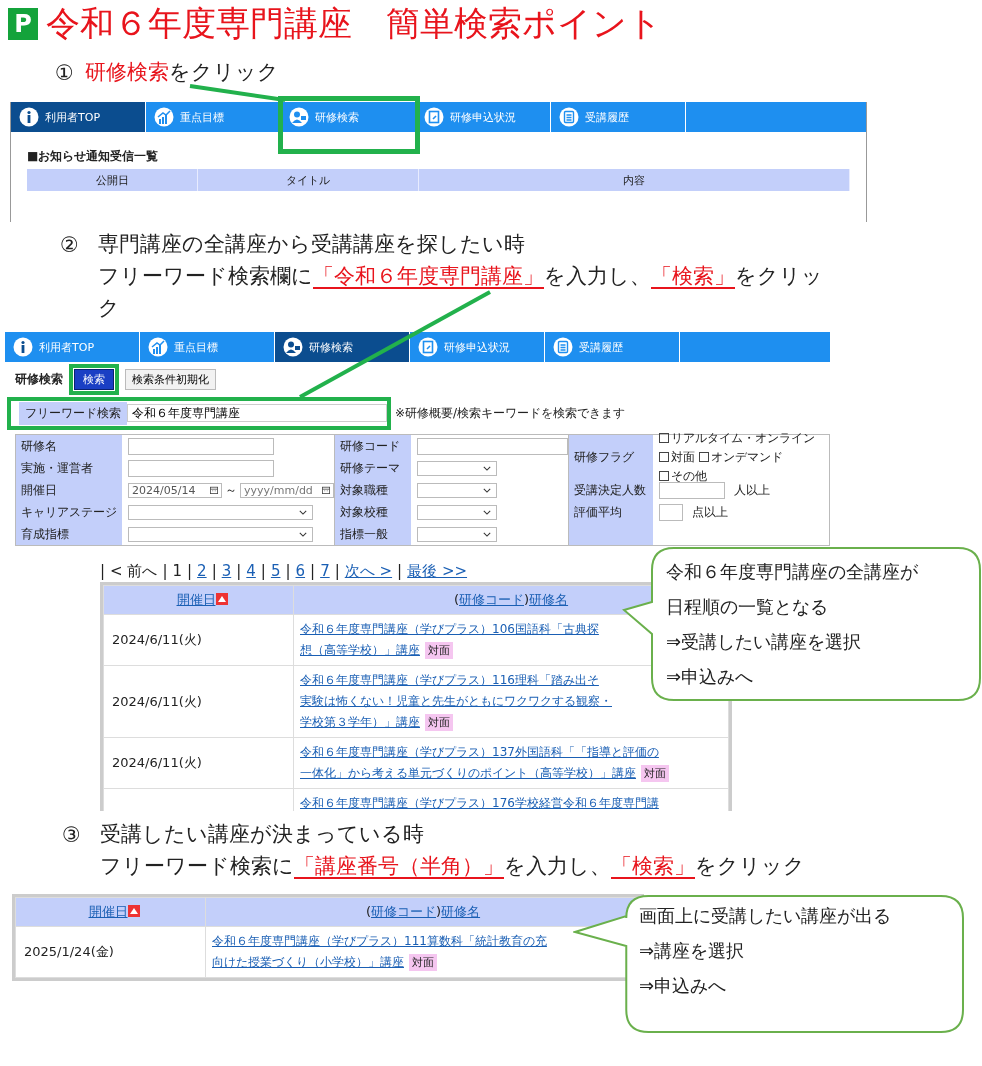 This screenshot has height=1066, width=982. What do you see at coordinates (287, 490) in the screenshot?
I see `date-field: yyyy/mm/dd` at bounding box center [287, 490].